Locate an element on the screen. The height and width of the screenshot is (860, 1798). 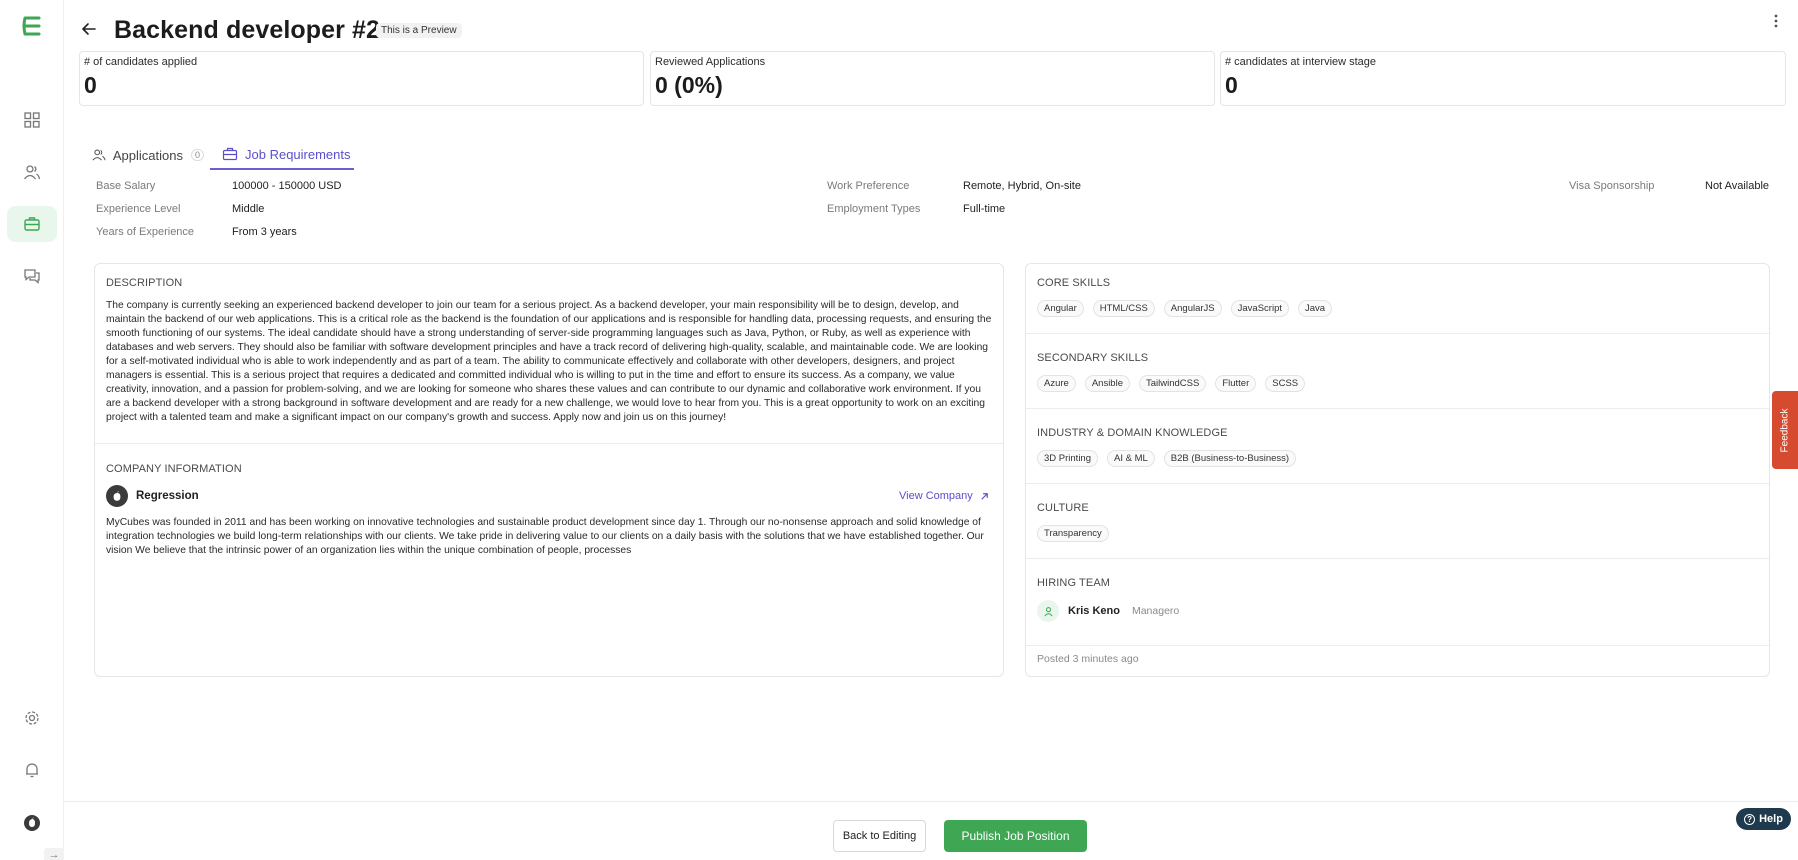
publish-job-button: Publish Job Position is located at coordinates (1015, 836).